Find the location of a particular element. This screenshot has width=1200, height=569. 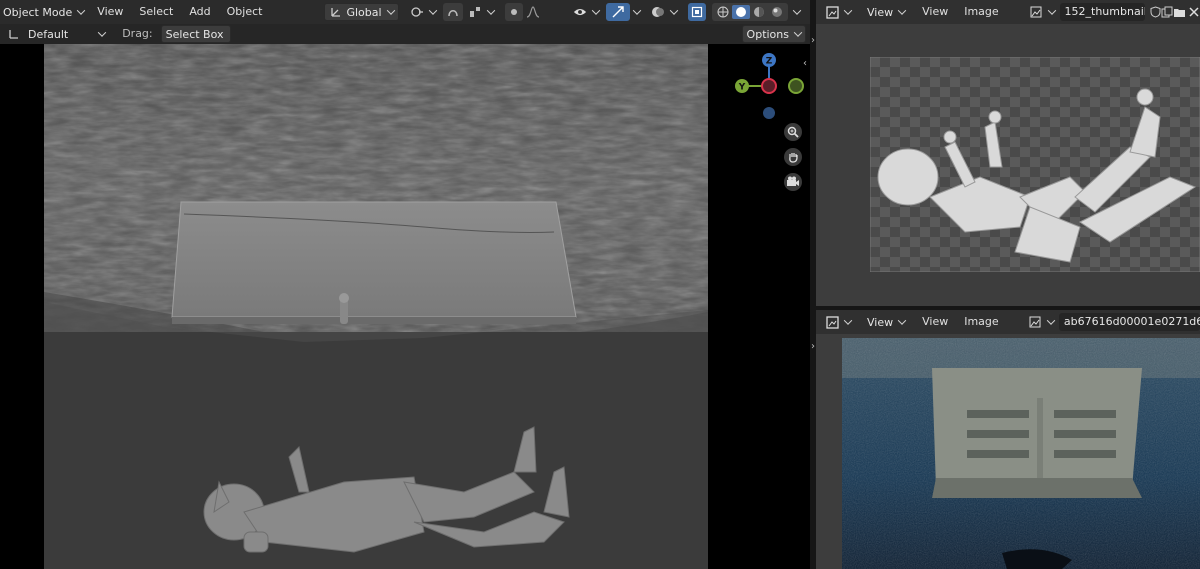

navigation-gizmo: Z Y is located at coordinates (768, 86).